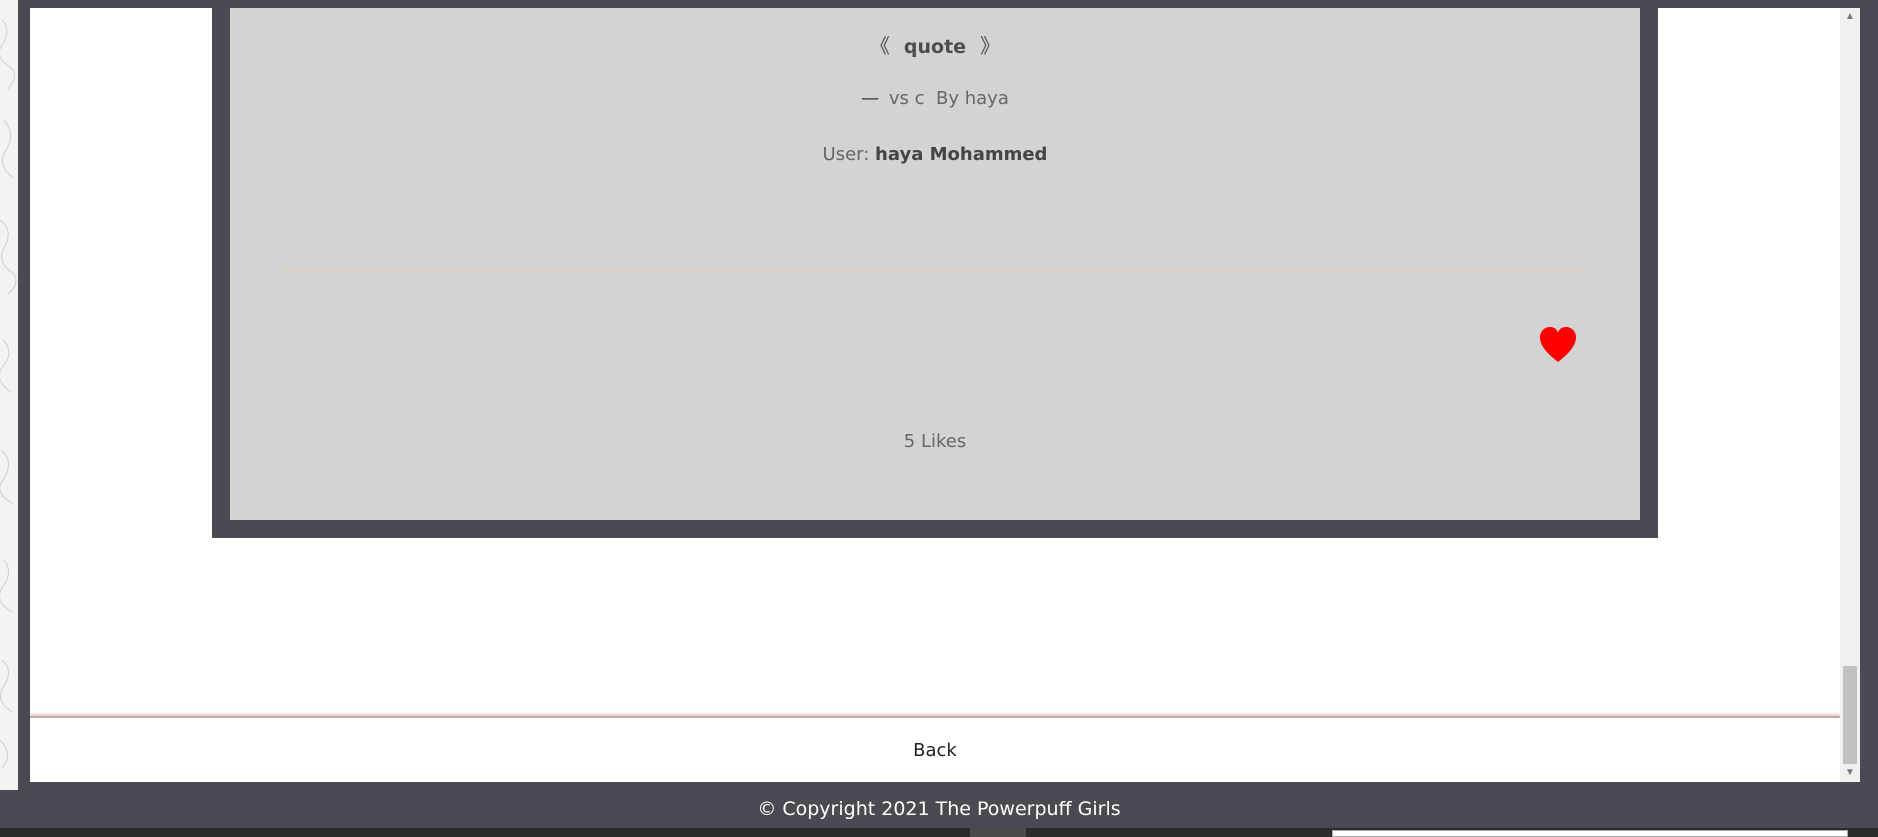  What do you see at coordinates (961, 154) in the screenshot?
I see `user-name: haya Mohammed` at bounding box center [961, 154].